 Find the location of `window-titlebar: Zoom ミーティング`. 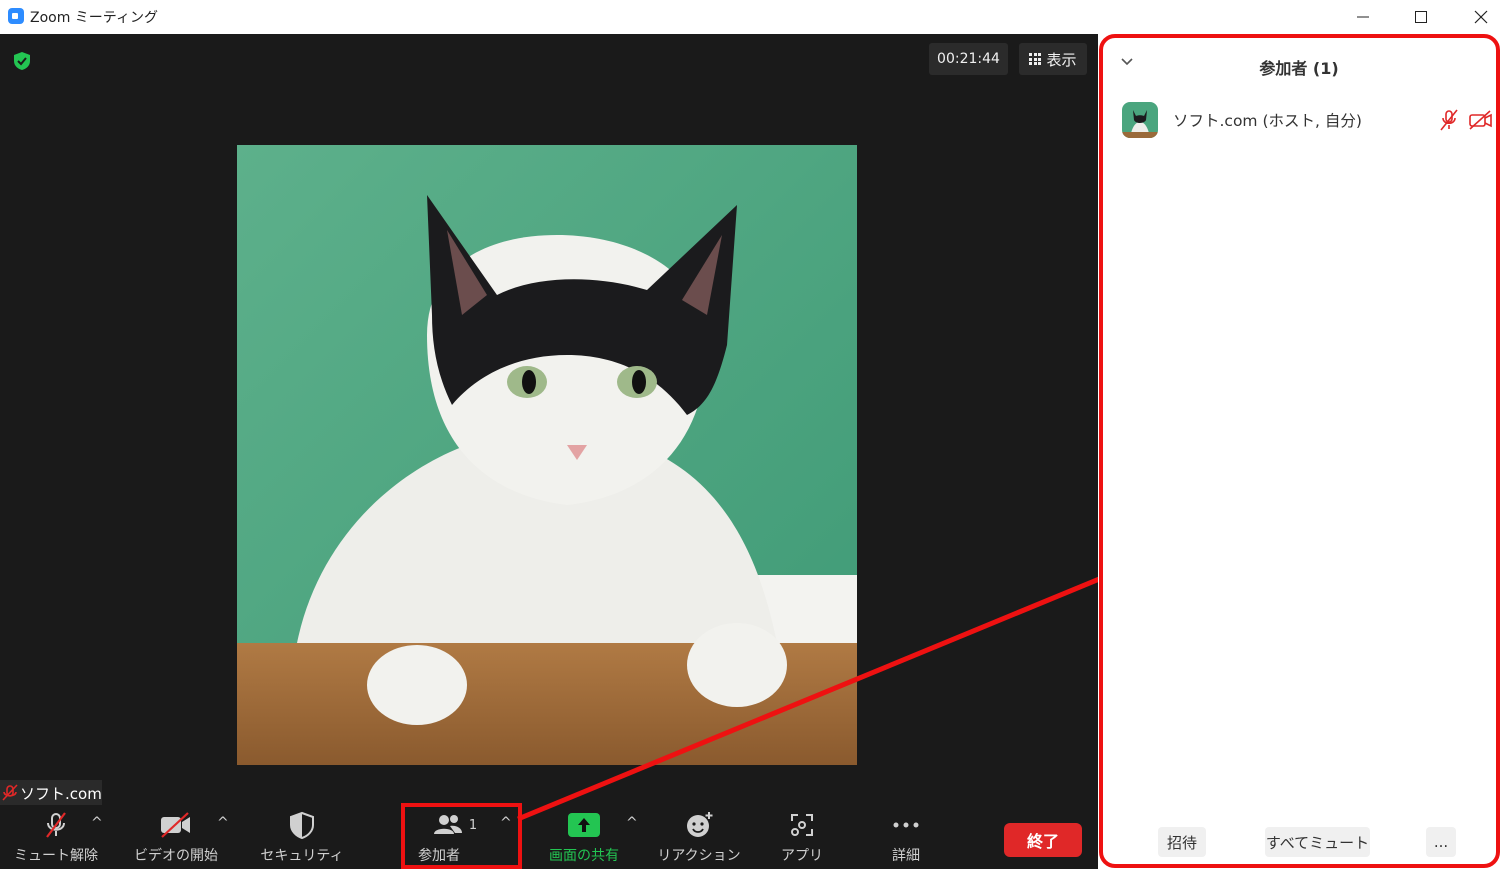

window-titlebar: Zoom ミーティング is located at coordinates (750, 17).